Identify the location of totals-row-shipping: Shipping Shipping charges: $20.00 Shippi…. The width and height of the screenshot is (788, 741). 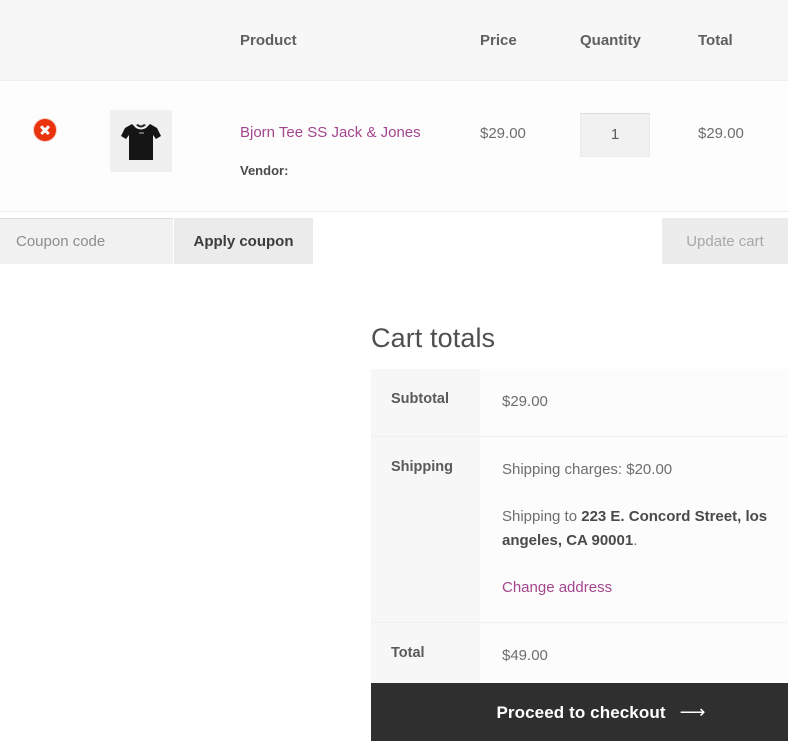
(579, 529).